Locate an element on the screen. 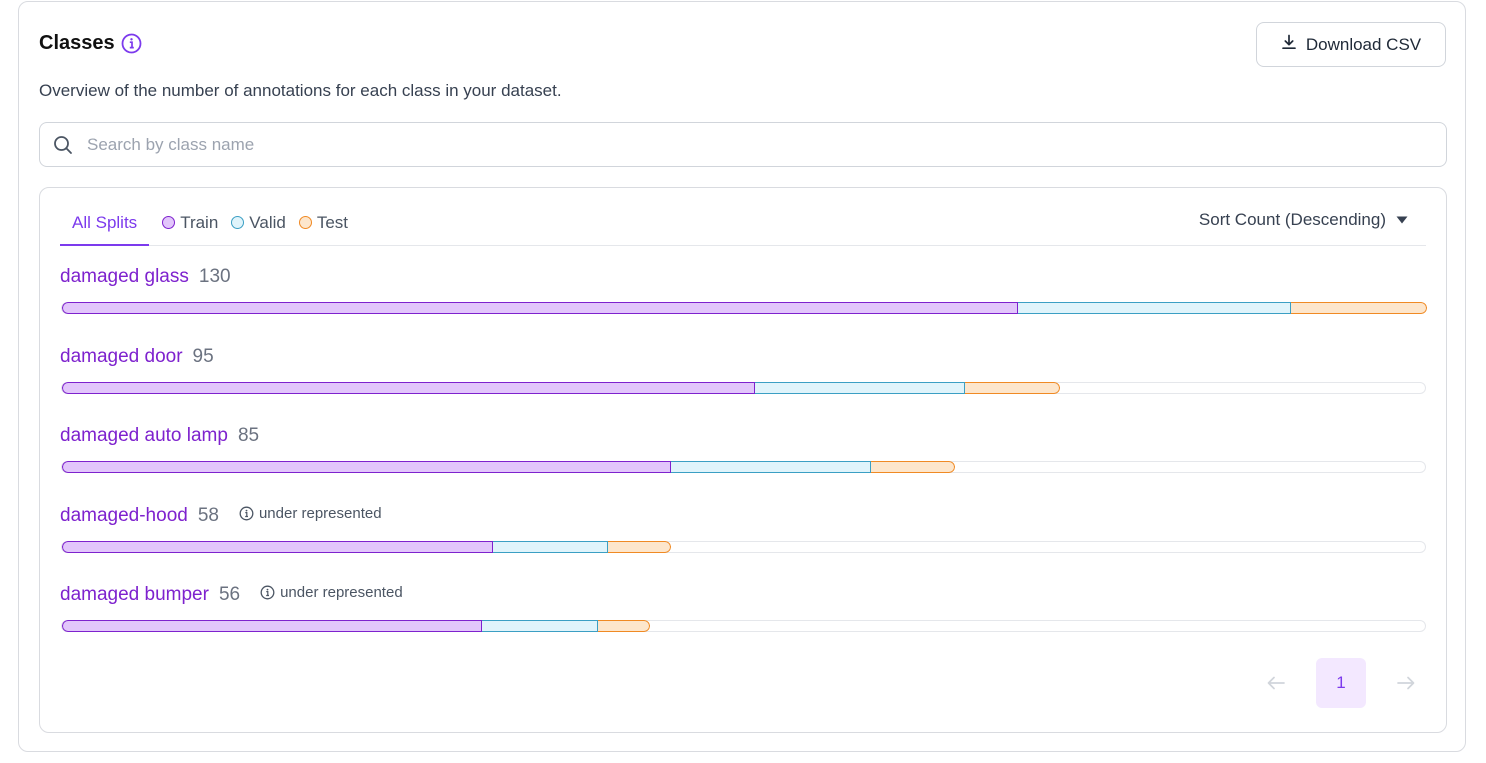 The image size is (1486, 763). valid-legend-dot is located at coordinates (238, 222).